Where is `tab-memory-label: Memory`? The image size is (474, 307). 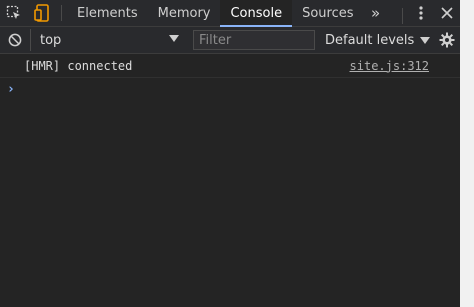 tab-memory-label: Memory is located at coordinates (184, 13).